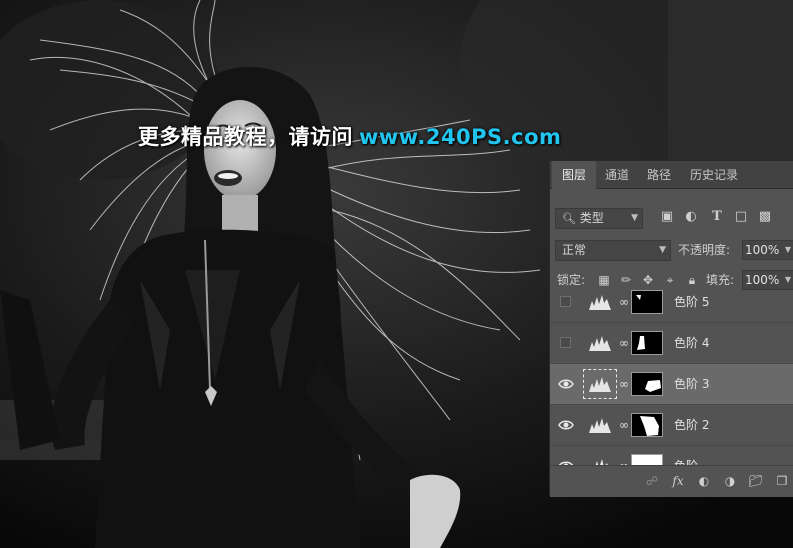 The image size is (793, 548). I want to click on opacity-label: 不透明度:, so click(704, 250).